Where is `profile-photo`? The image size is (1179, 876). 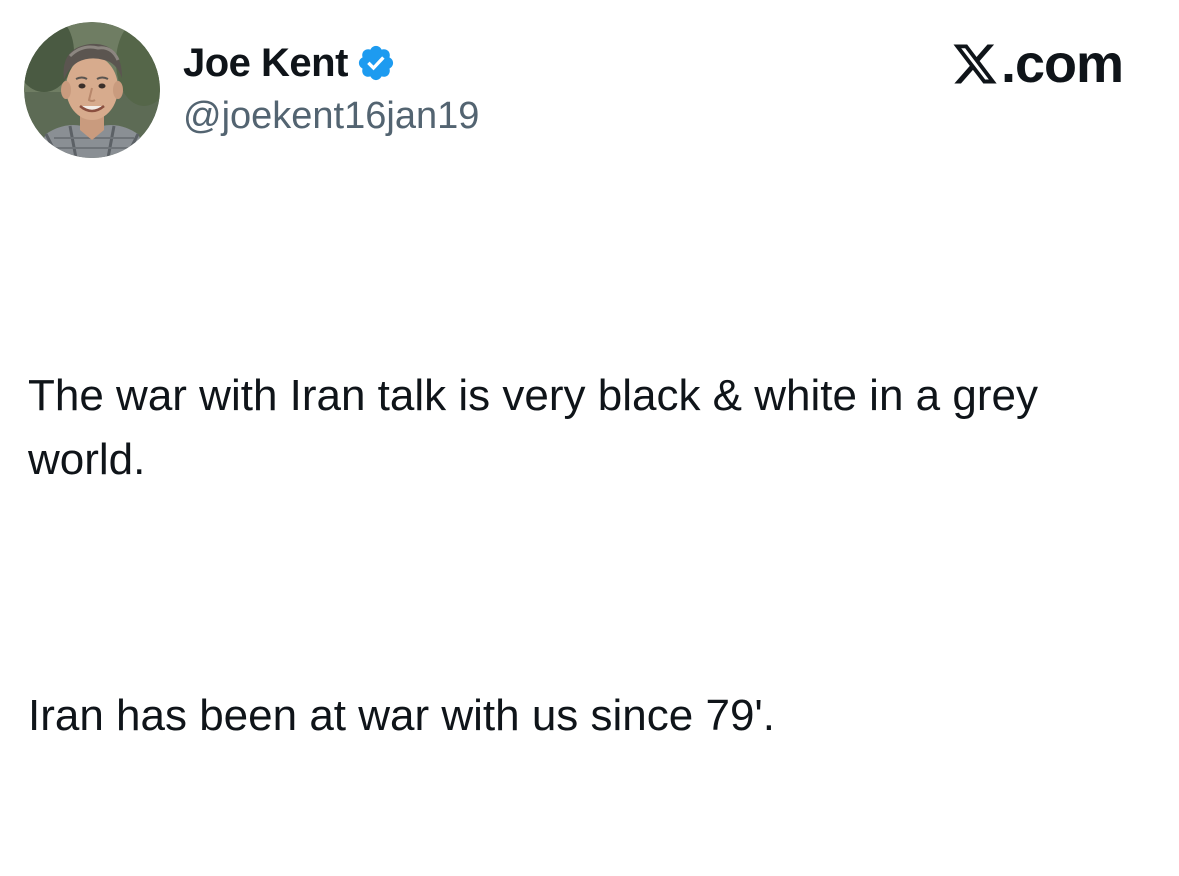 profile-photo is located at coordinates (92, 90).